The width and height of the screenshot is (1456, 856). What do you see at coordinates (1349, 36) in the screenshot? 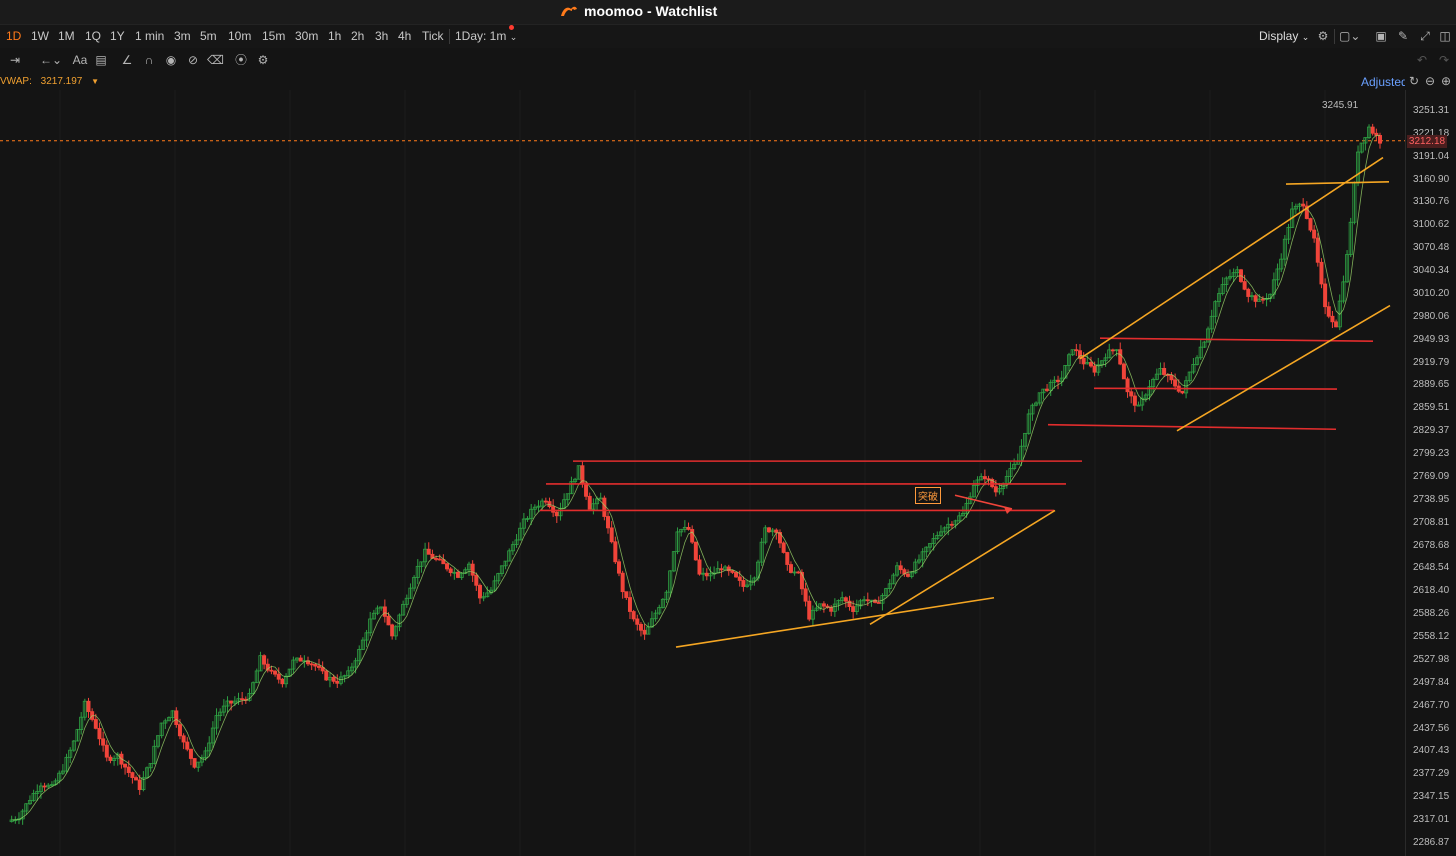
I see `layout-icon: ▢⌄` at bounding box center [1349, 36].